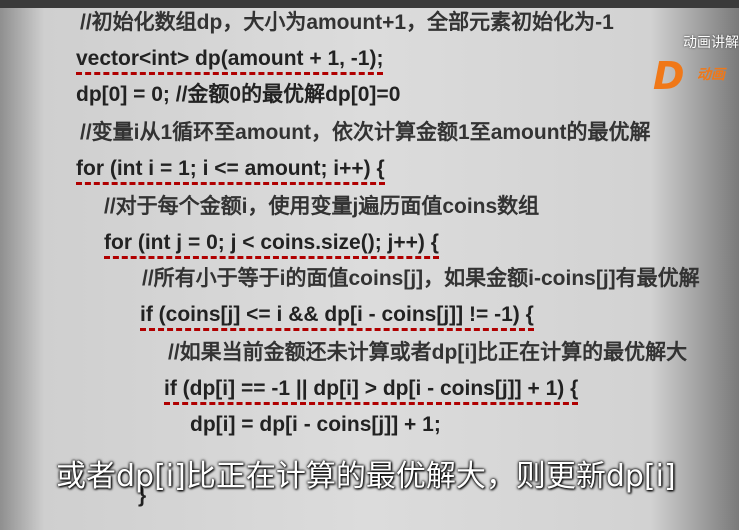 This screenshot has width=739, height=530. Describe the element at coordinates (347, 22) in the screenshot. I see `comment-init: //初始化数组dp，大小为amount+1，全部元素初始化为-1` at that location.